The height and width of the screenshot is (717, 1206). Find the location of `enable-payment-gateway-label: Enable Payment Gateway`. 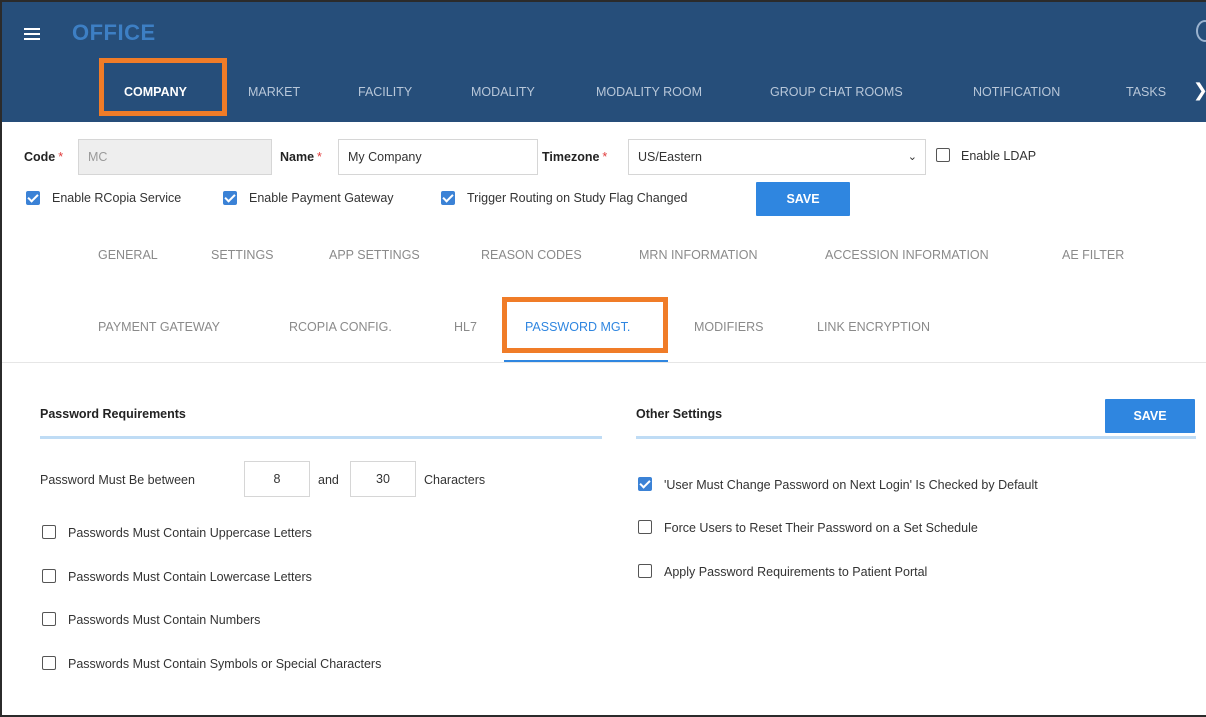

enable-payment-gateway-label: Enable Payment Gateway is located at coordinates (321, 198).